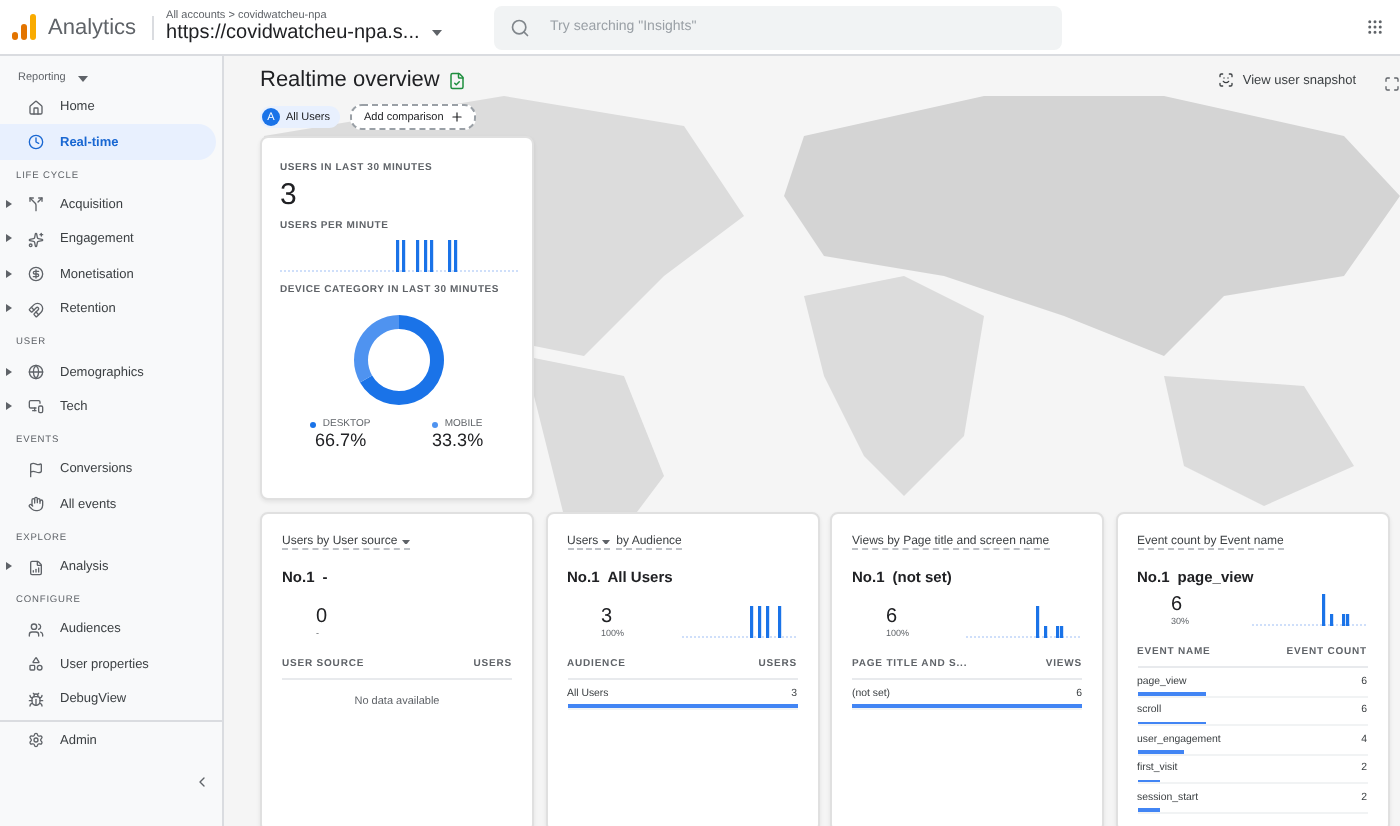  What do you see at coordinates (202, 781) in the screenshot?
I see `collapse-icon` at bounding box center [202, 781].